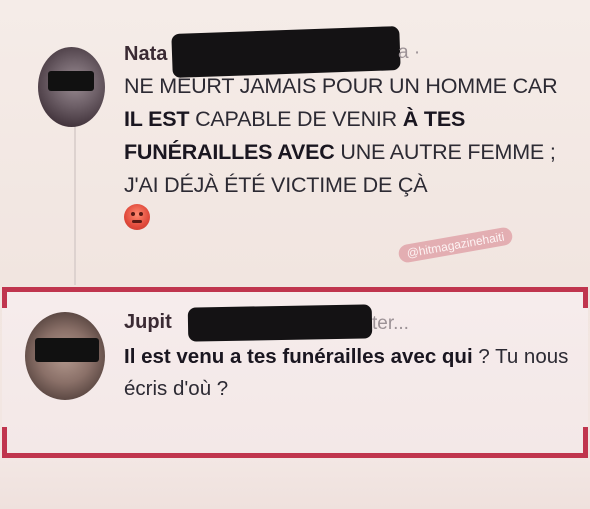  I want to click on reply-avatar, so click(65, 356).